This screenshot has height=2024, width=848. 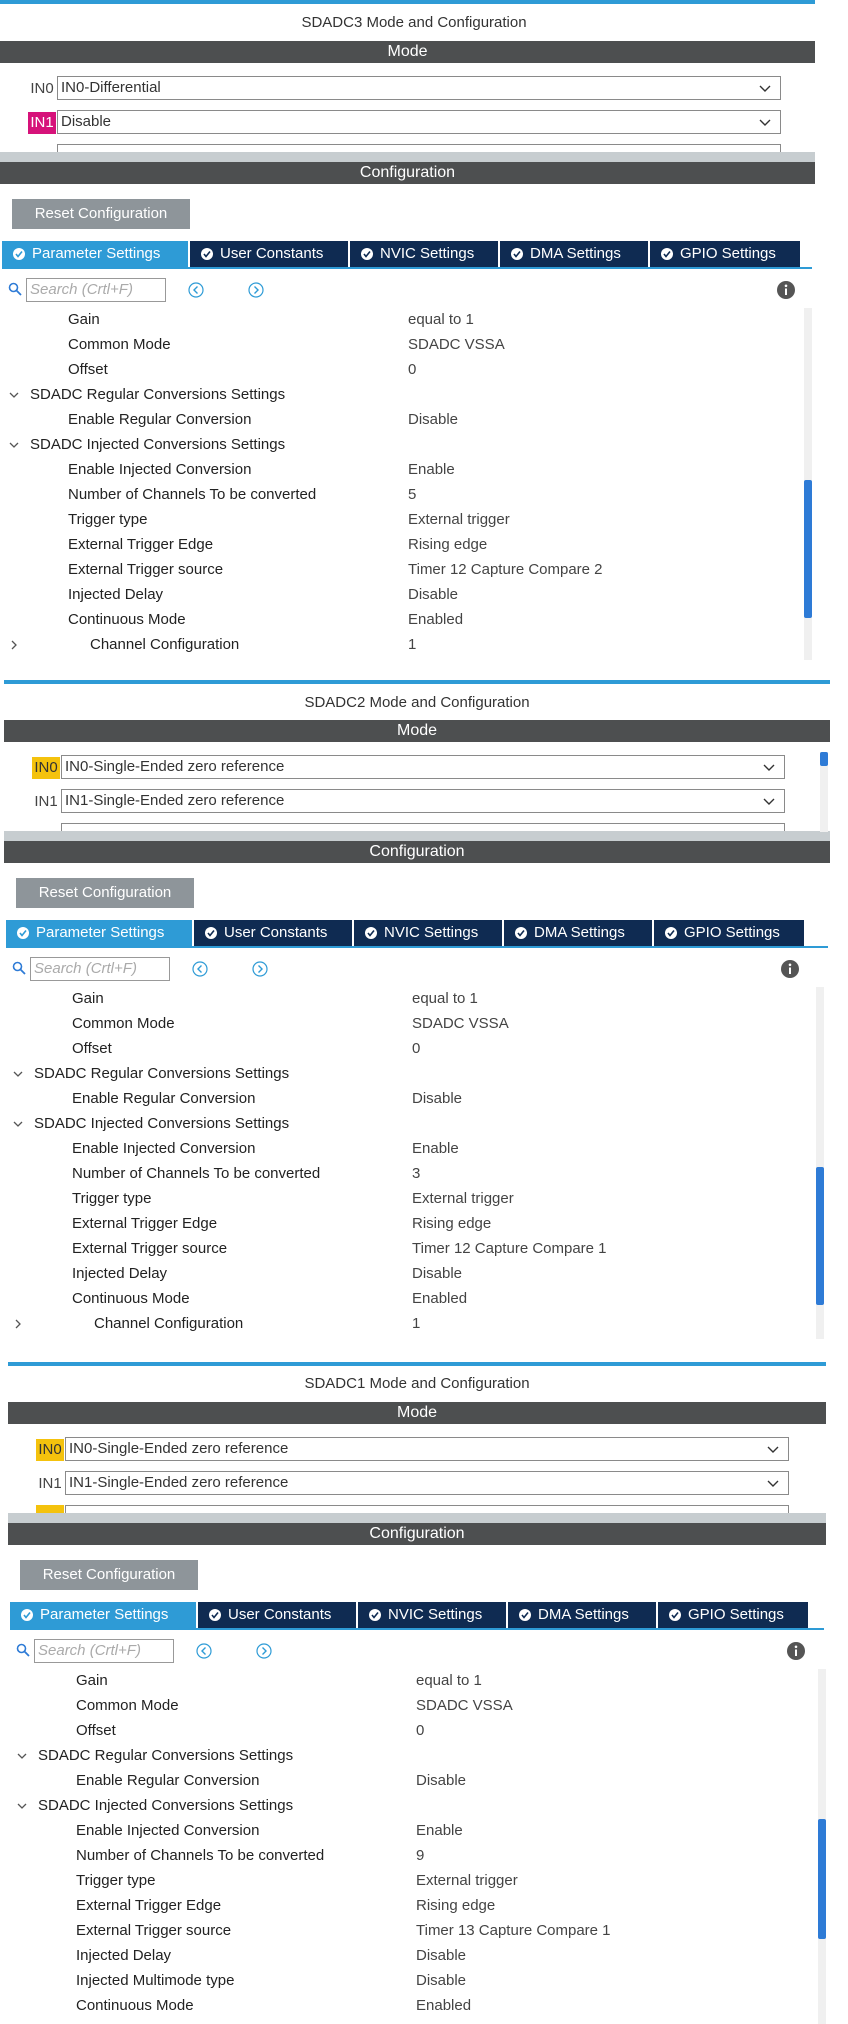 I want to click on mode-scrollbar, so click(x=824, y=792).